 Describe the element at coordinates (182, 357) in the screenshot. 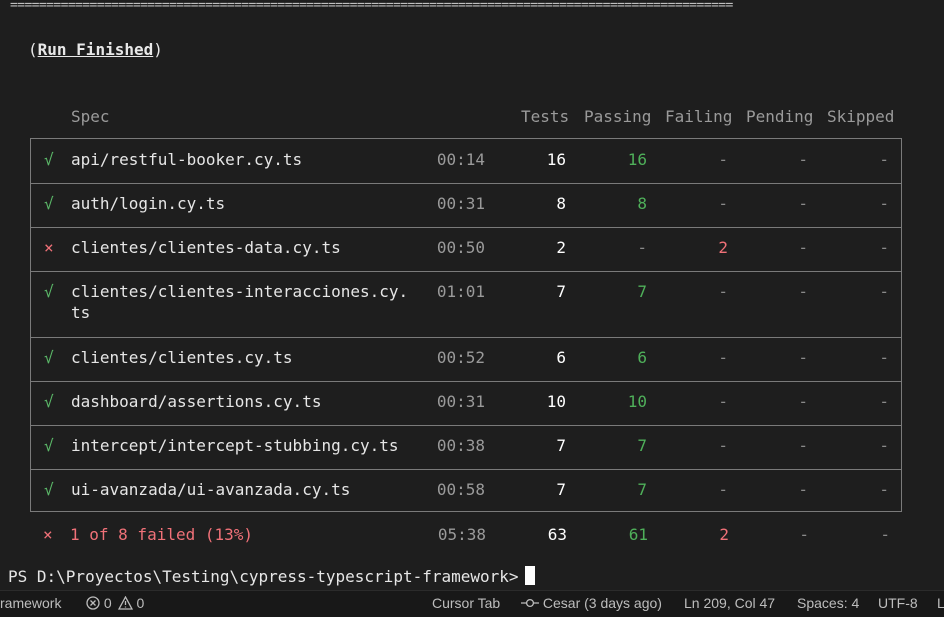

I see `spec-name: clientes/clientes.cy.ts` at that location.